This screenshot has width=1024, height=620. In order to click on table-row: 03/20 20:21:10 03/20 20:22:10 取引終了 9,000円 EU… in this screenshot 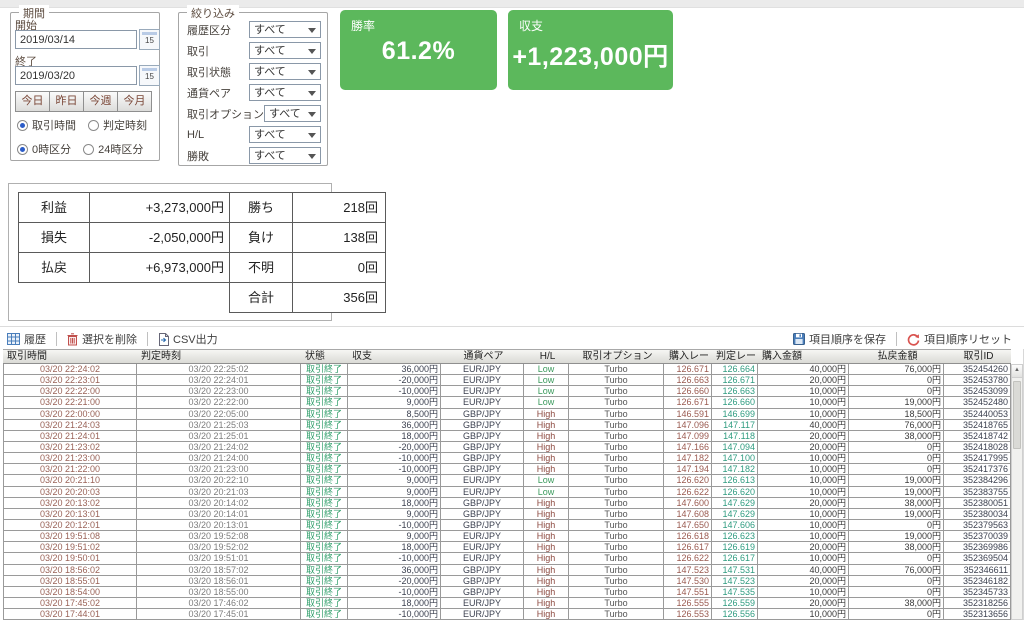, I will do `click(507, 481)`.